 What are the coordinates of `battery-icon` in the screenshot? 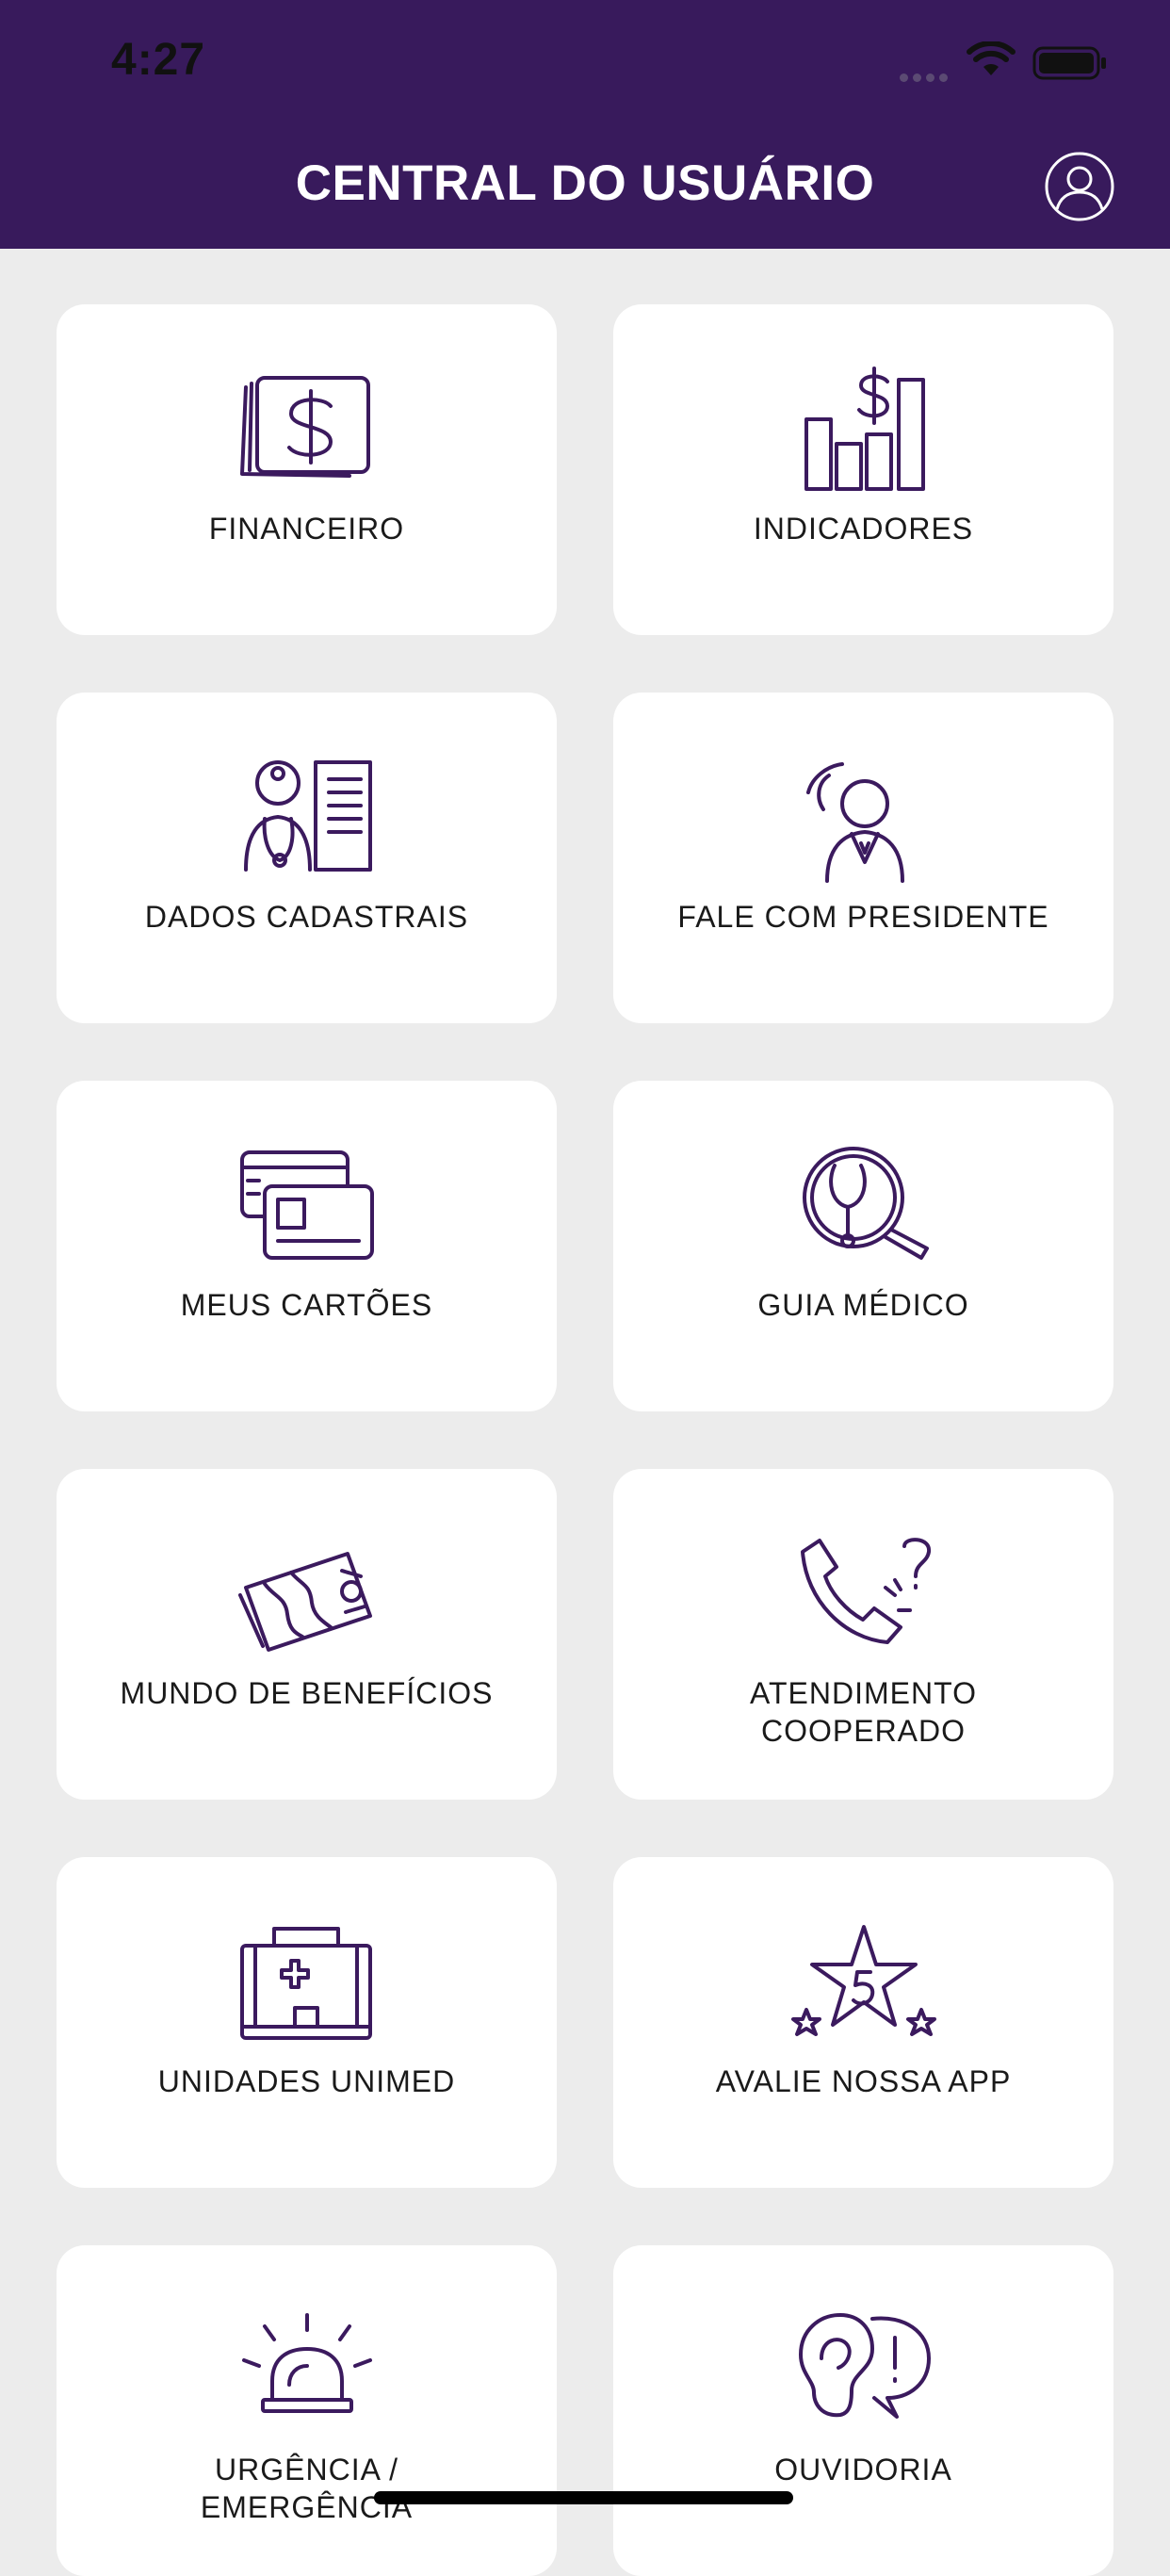 It's located at (1070, 66).